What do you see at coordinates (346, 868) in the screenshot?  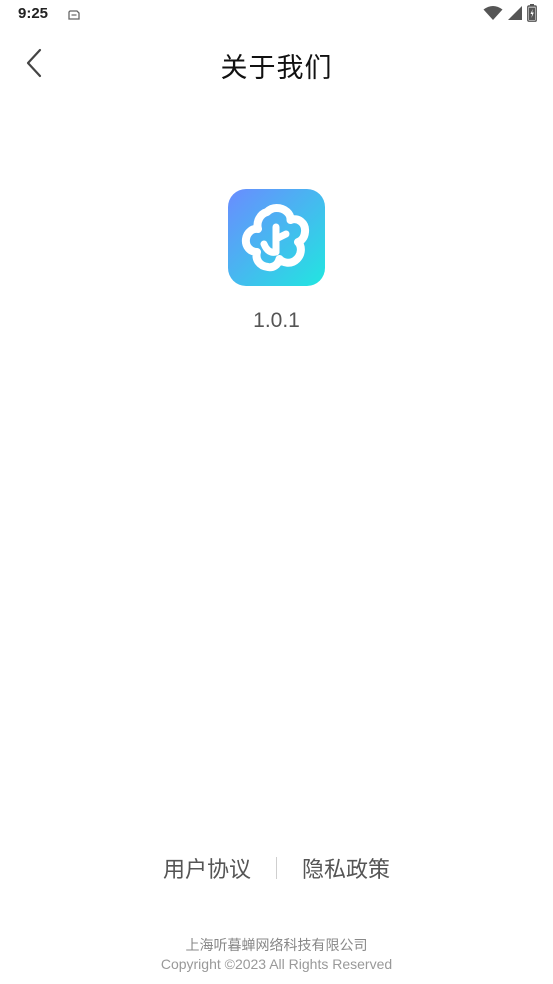 I see `privacy-policy-link: 隐私政策` at bounding box center [346, 868].